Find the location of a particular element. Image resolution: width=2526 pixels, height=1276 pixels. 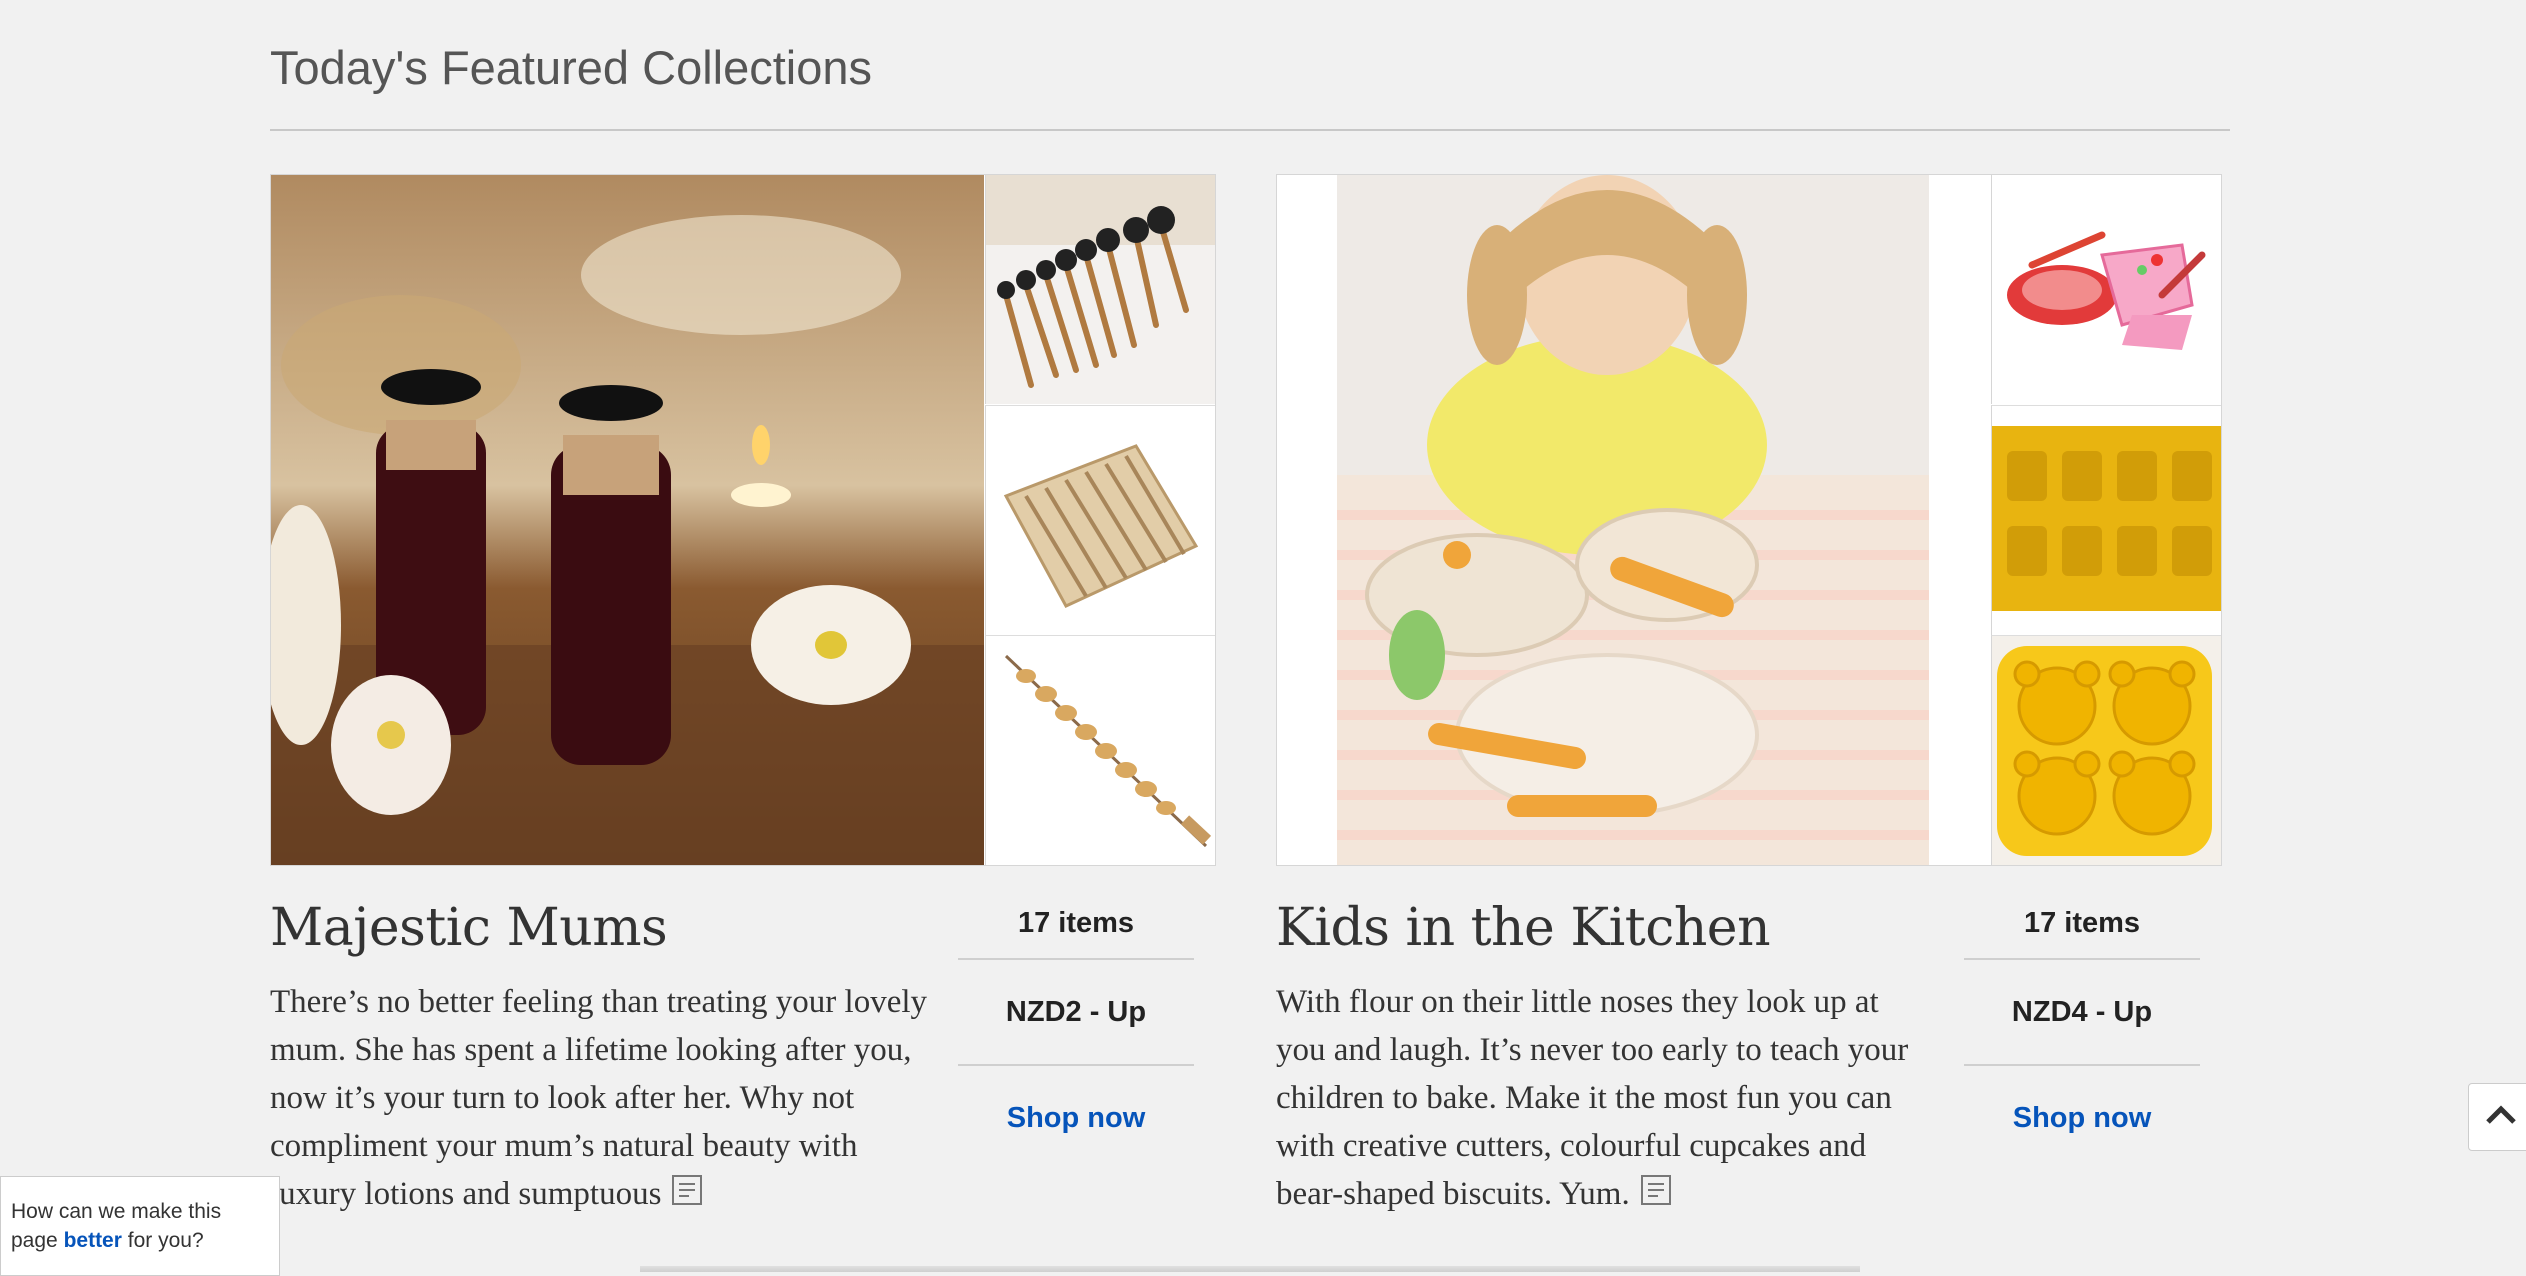

back-to-top-button is located at coordinates (2497, 1117).